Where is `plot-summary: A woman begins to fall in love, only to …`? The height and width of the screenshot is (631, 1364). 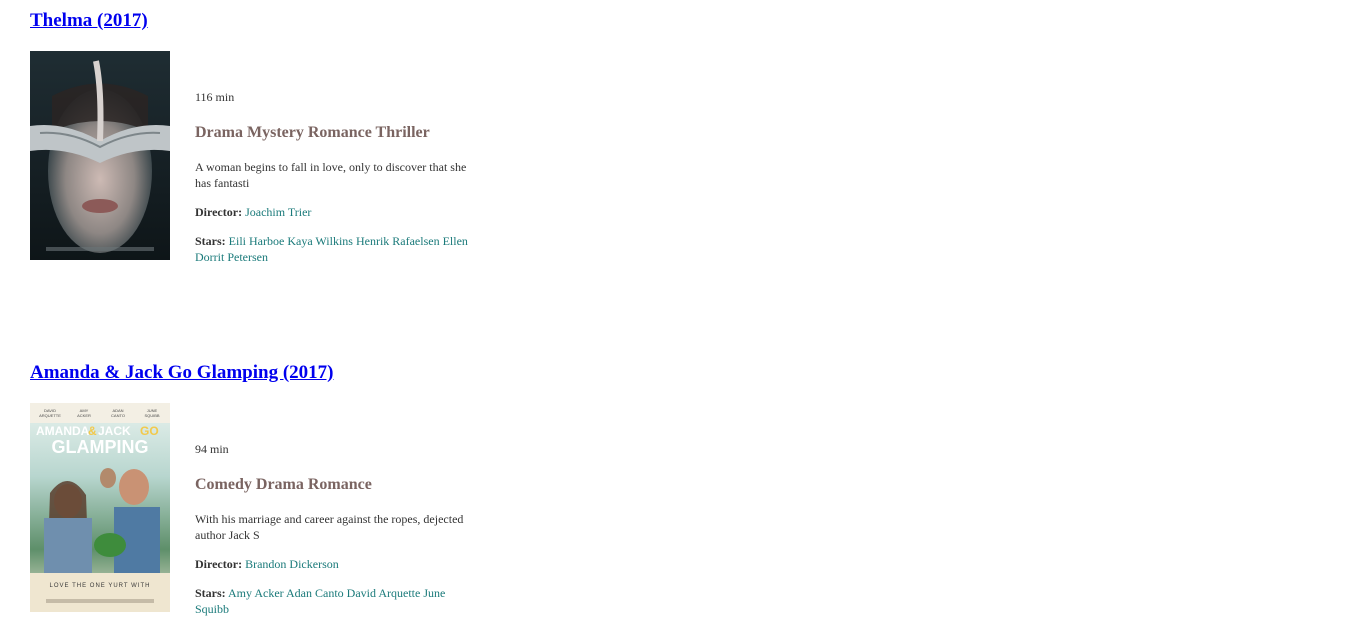 plot-summary: A woman begins to fall in love, only to … is located at coordinates (331, 175).